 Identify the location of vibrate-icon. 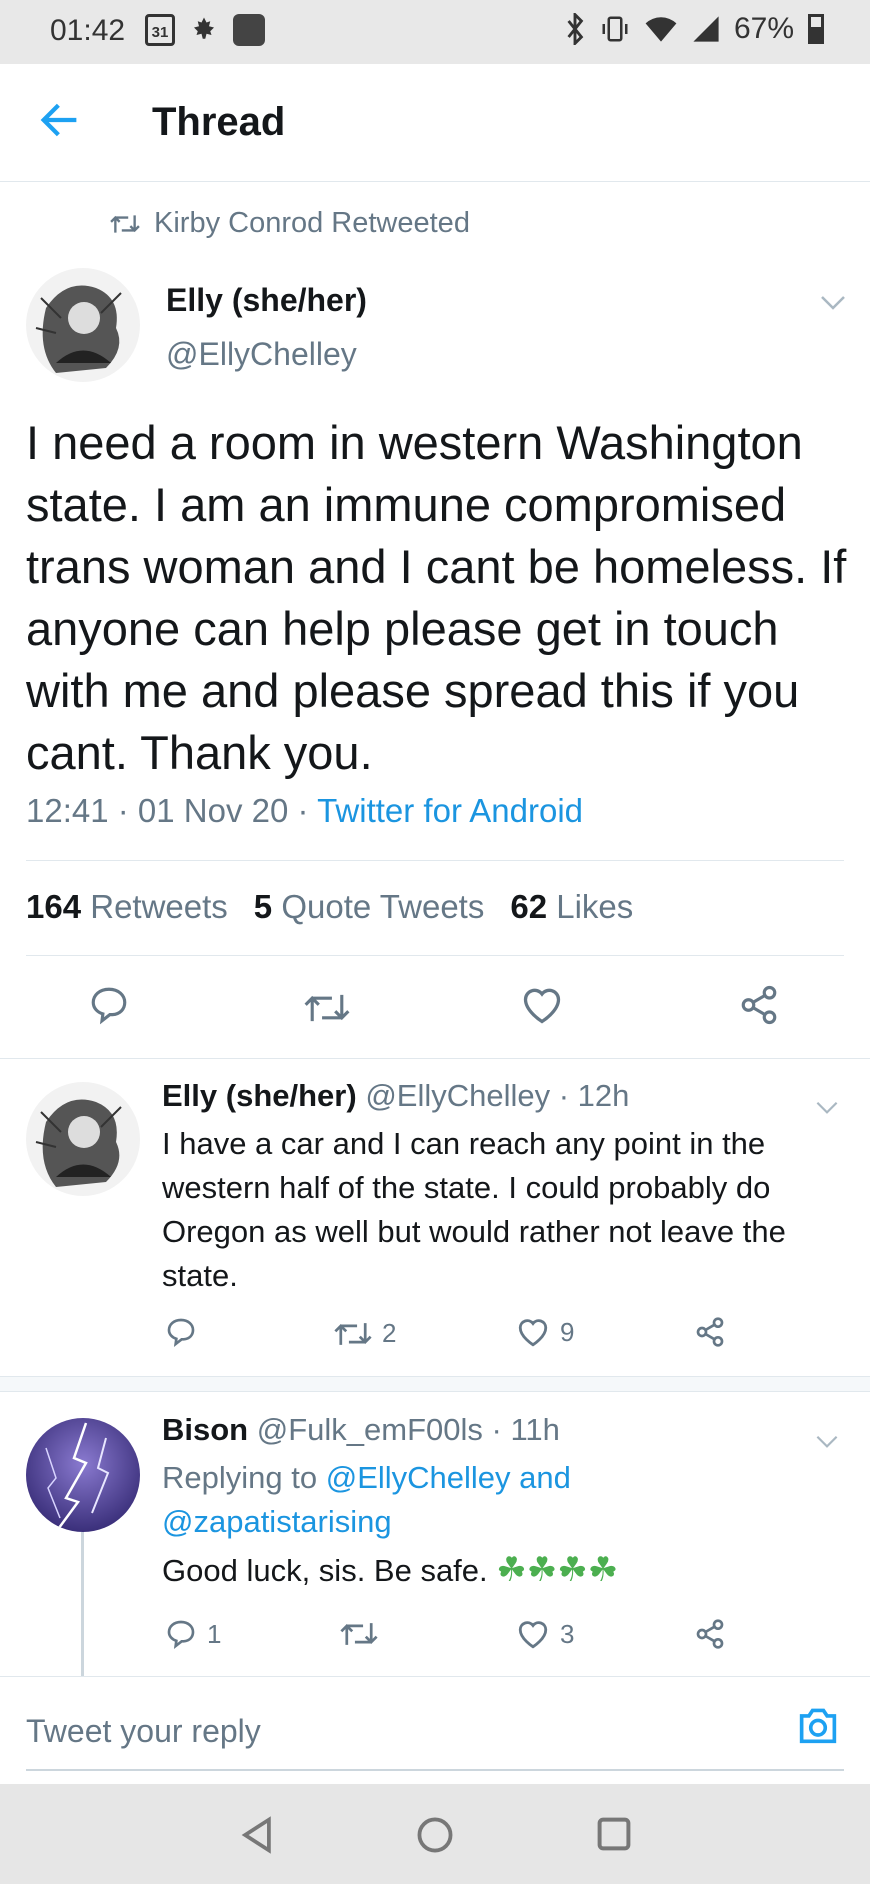
(615, 29).